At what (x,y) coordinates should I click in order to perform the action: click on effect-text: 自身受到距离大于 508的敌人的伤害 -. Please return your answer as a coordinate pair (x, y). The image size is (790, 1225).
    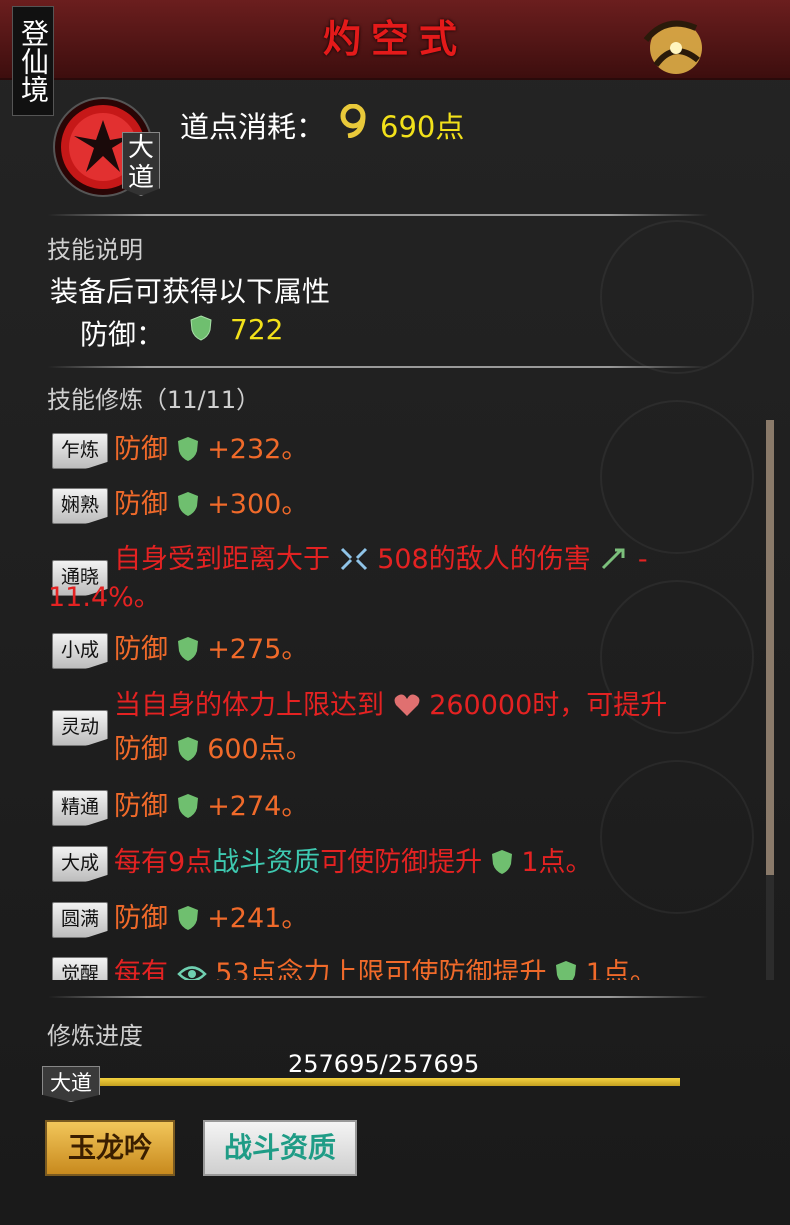
    Looking at the image, I should click on (381, 559).